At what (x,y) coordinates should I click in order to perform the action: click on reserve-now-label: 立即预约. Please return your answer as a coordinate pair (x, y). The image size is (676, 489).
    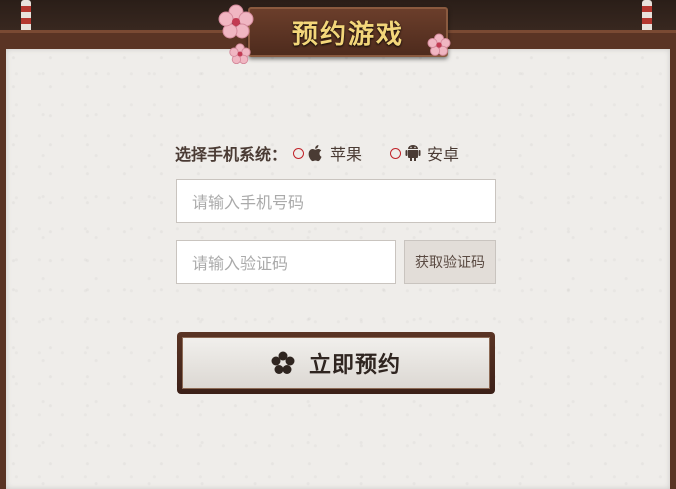
    Looking at the image, I should click on (354, 365).